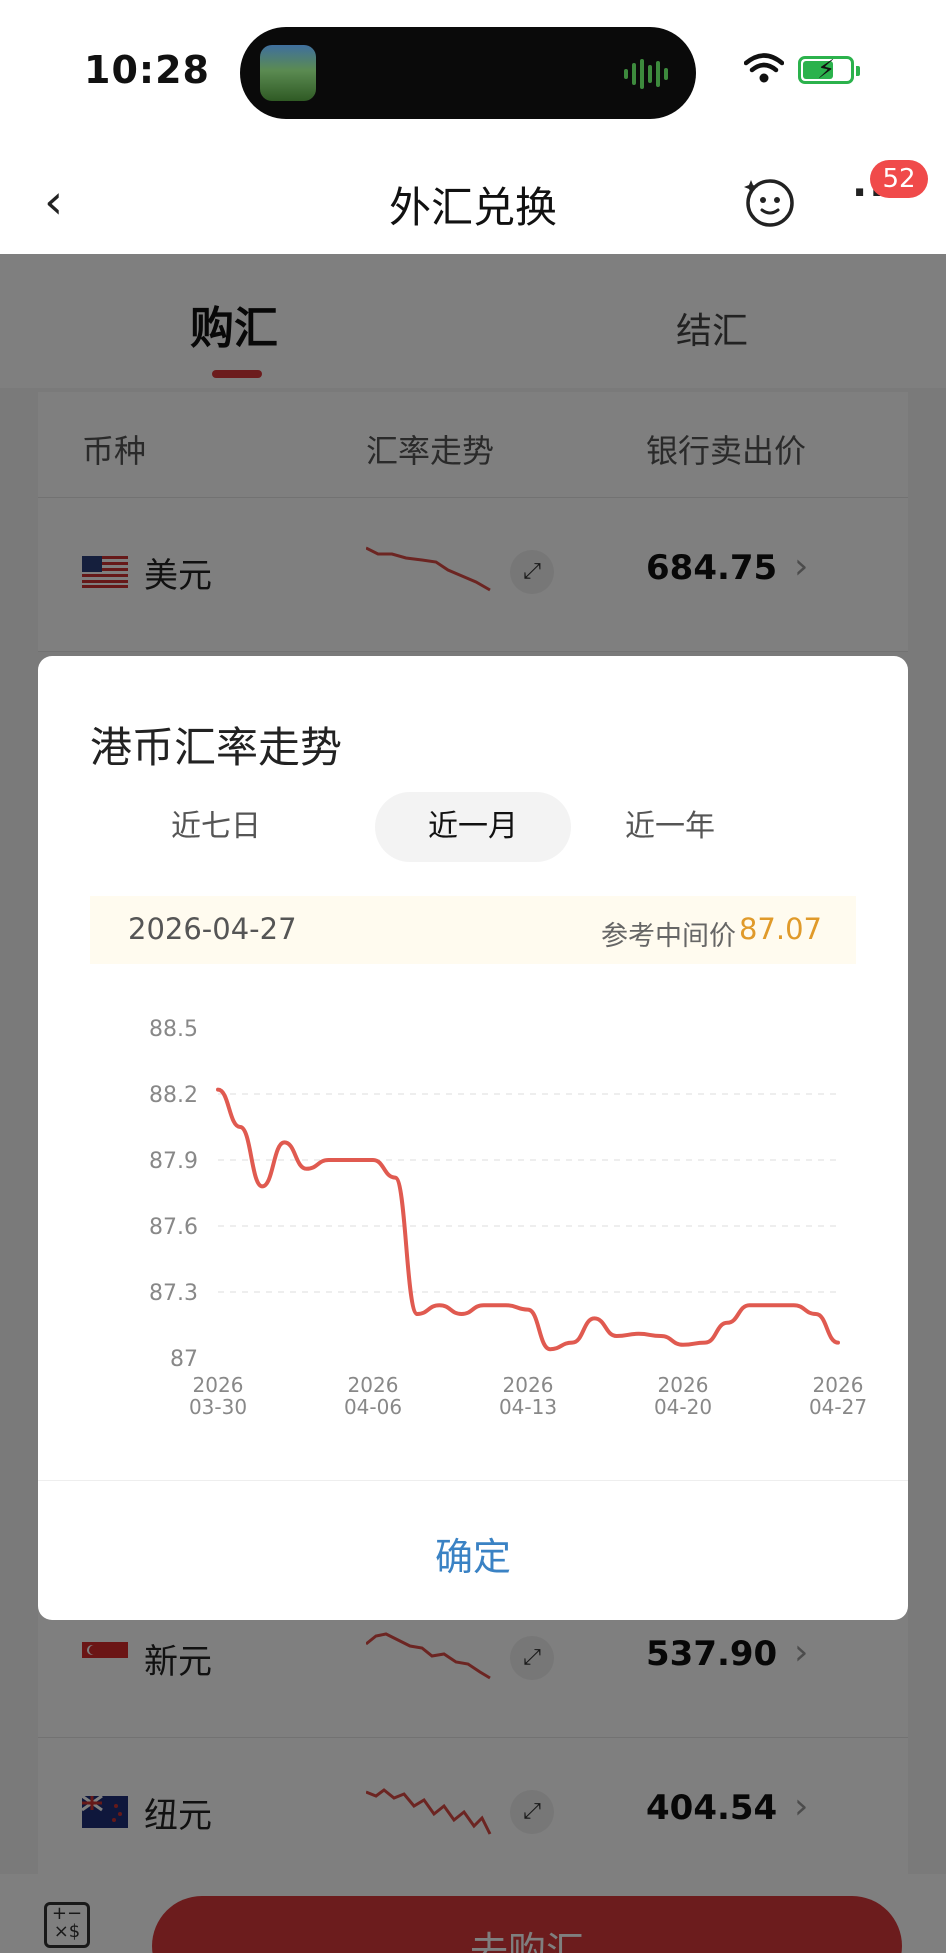 This screenshot has width=946, height=1953. I want to click on wifi-icon, so click(764, 68).